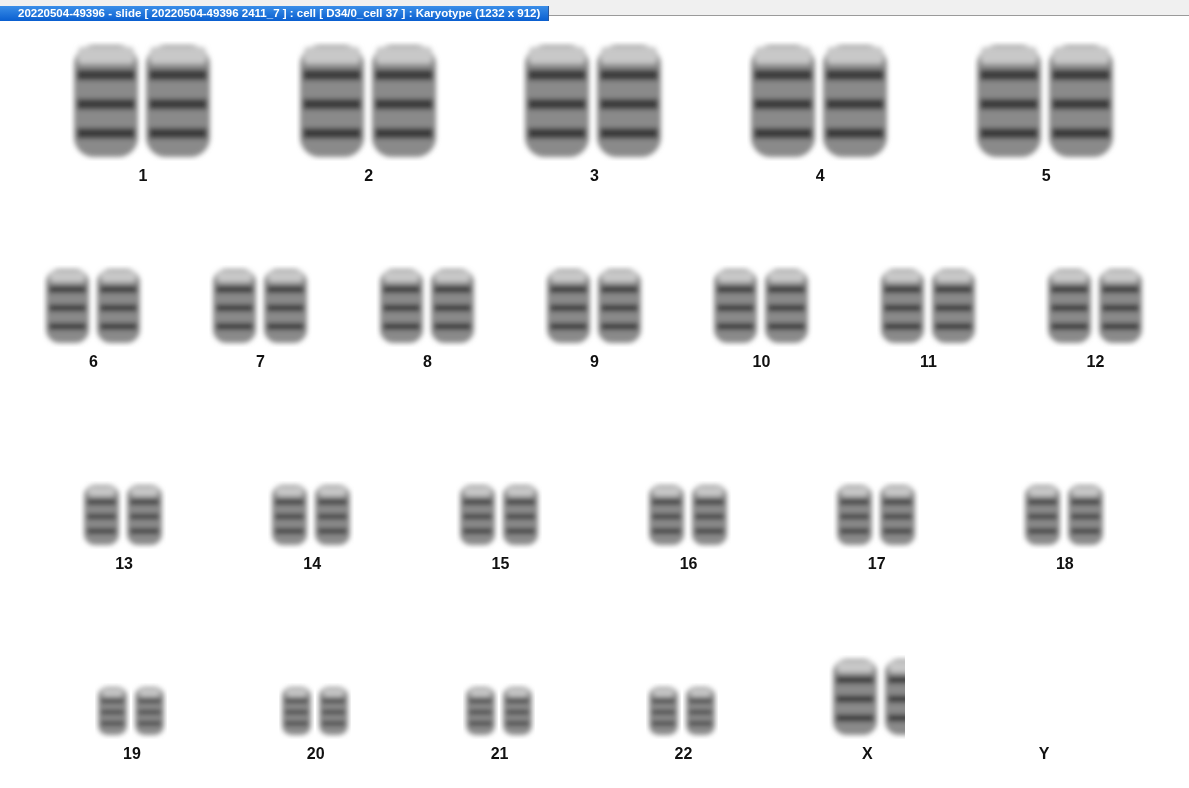  I want to click on chromosome-label: 13, so click(124, 564).